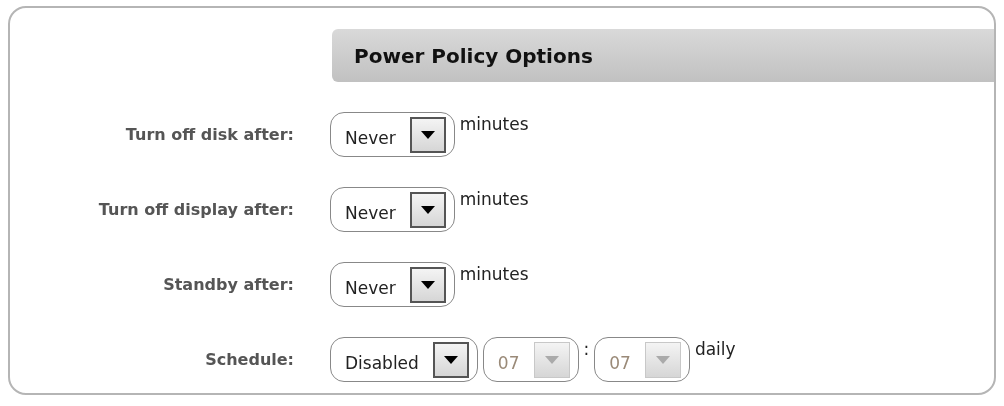 The width and height of the screenshot is (1004, 406). What do you see at coordinates (249, 359) in the screenshot?
I see `field-label: Schedule:` at bounding box center [249, 359].